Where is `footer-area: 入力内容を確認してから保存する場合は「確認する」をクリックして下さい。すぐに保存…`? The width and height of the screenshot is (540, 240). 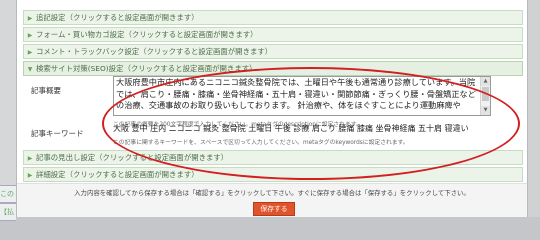 footer-area: 入力内容を確認してから保存する場合は「確認する」をクリックして下さい。すぐに保存… is located at coordinates (272, 200).